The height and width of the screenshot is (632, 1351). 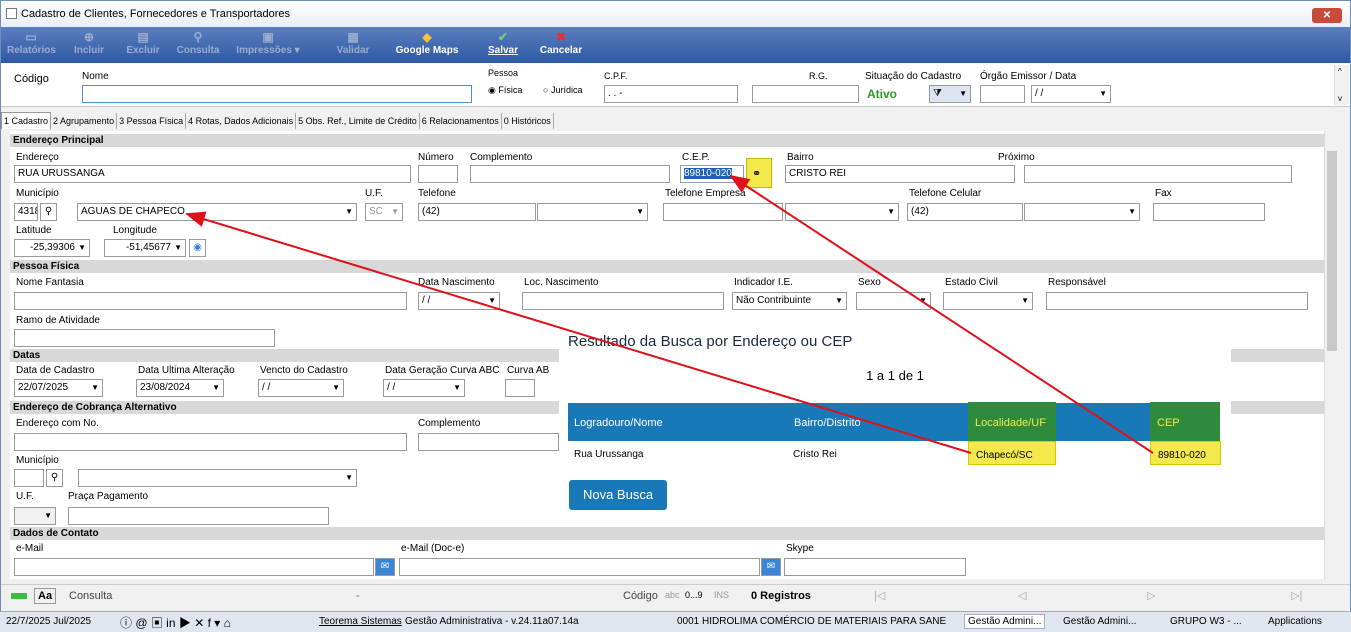 I want to click on company-link: Teorema Sistemas, so click(x=360, y=621).